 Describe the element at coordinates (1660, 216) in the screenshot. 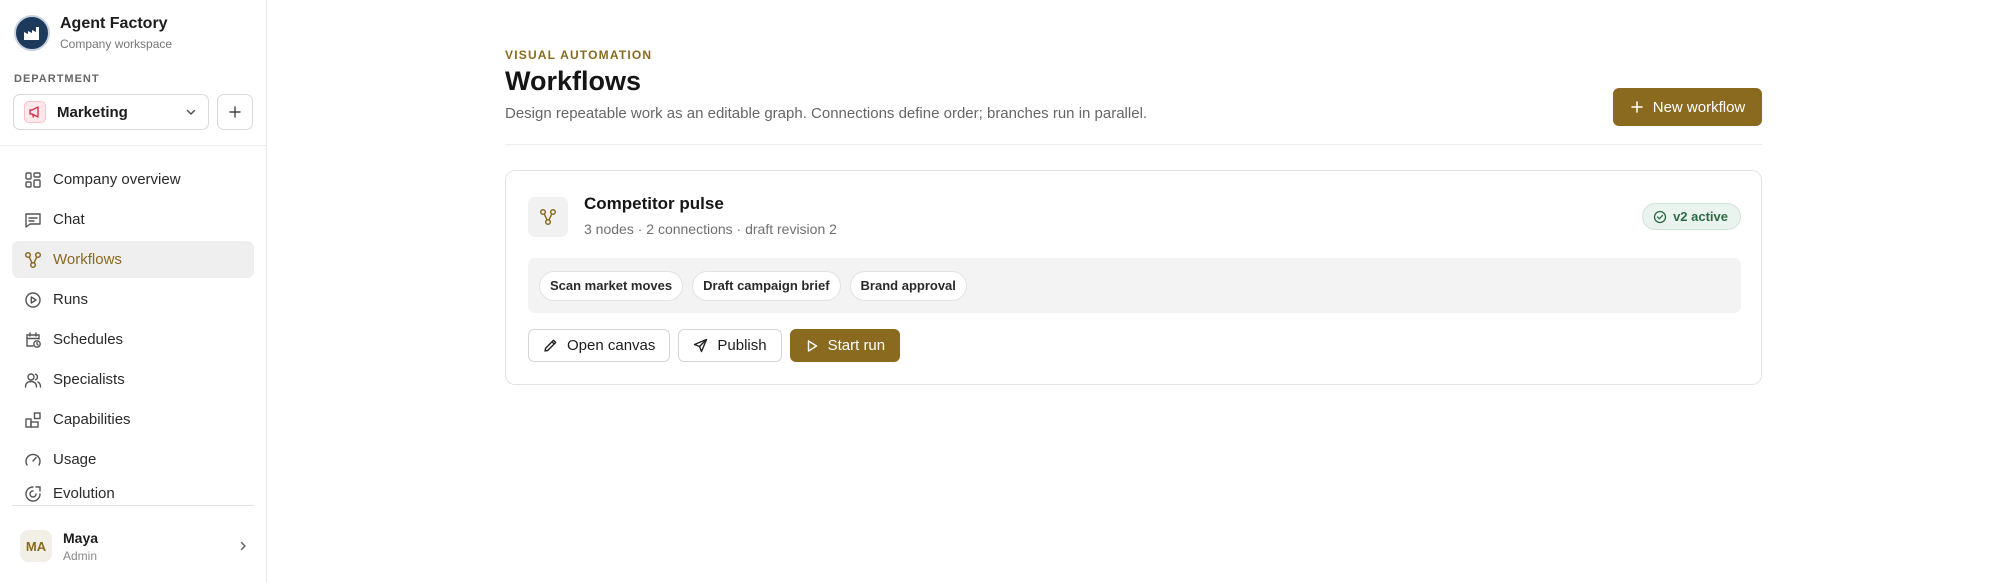

I see `check-circle-icon` at that location.